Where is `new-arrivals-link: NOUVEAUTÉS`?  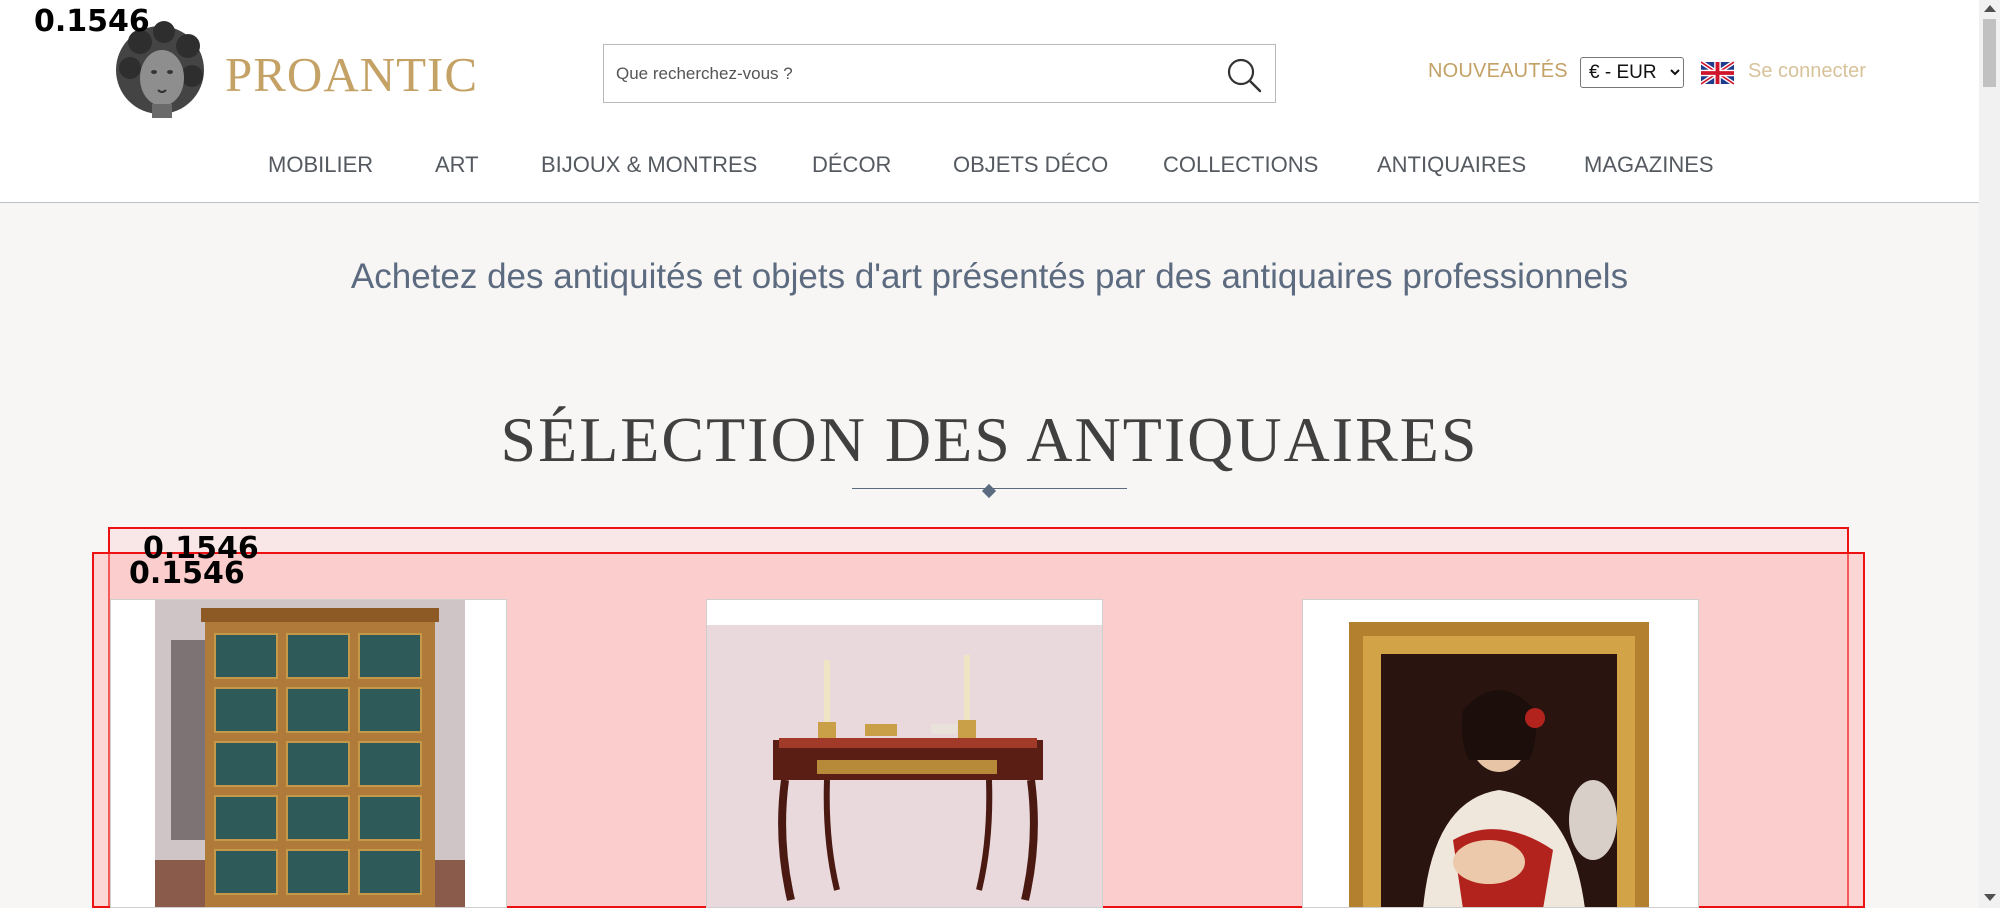 new-arrivals-link: NOUVEAUTÉS is located at coordinates (1498, 71).